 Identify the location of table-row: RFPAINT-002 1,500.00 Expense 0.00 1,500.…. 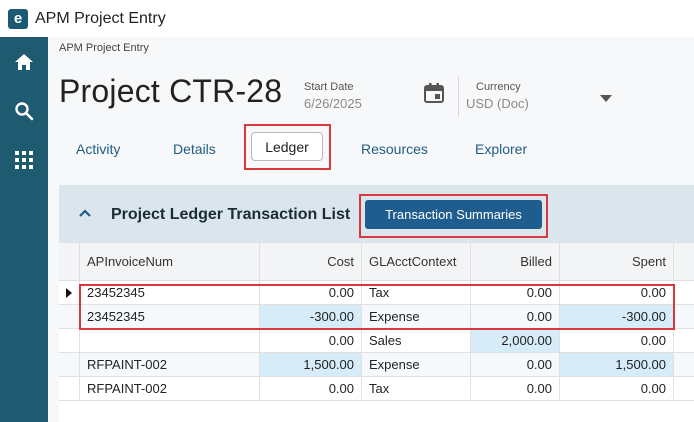
(376, 365).